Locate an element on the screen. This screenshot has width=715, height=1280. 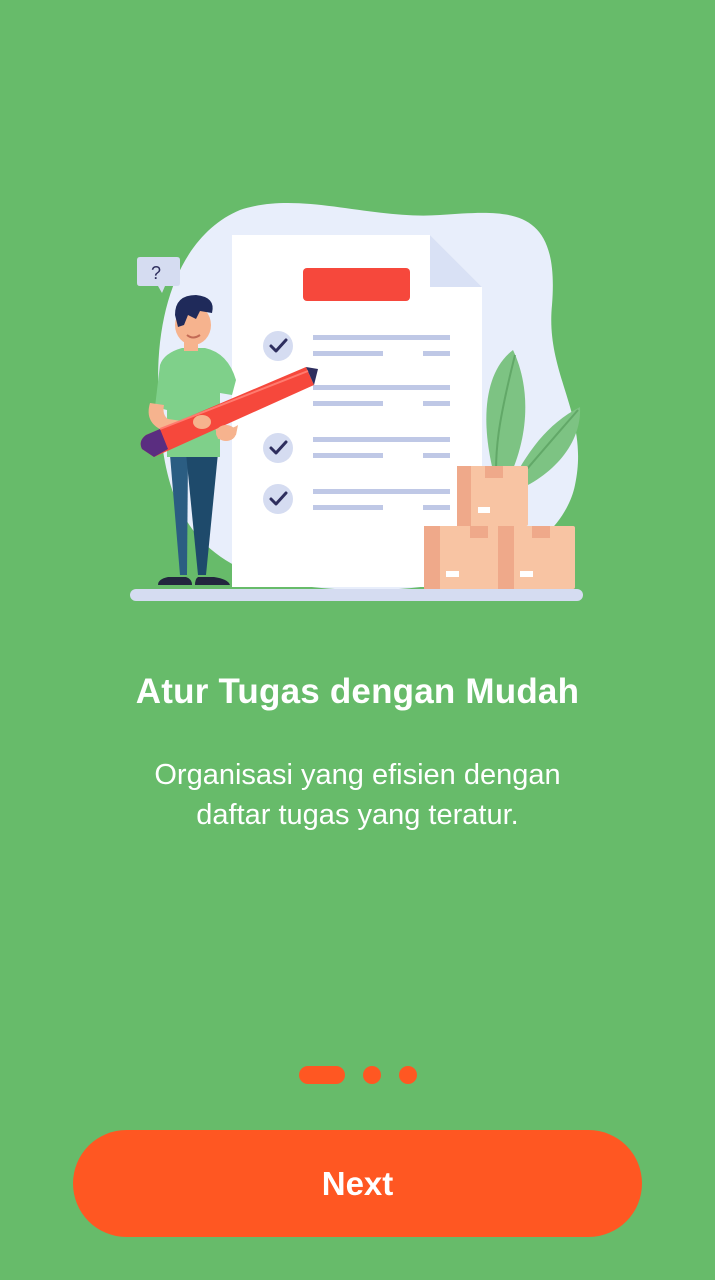
page-indicator-dot-1-active is located at coordinates (321, 1075).